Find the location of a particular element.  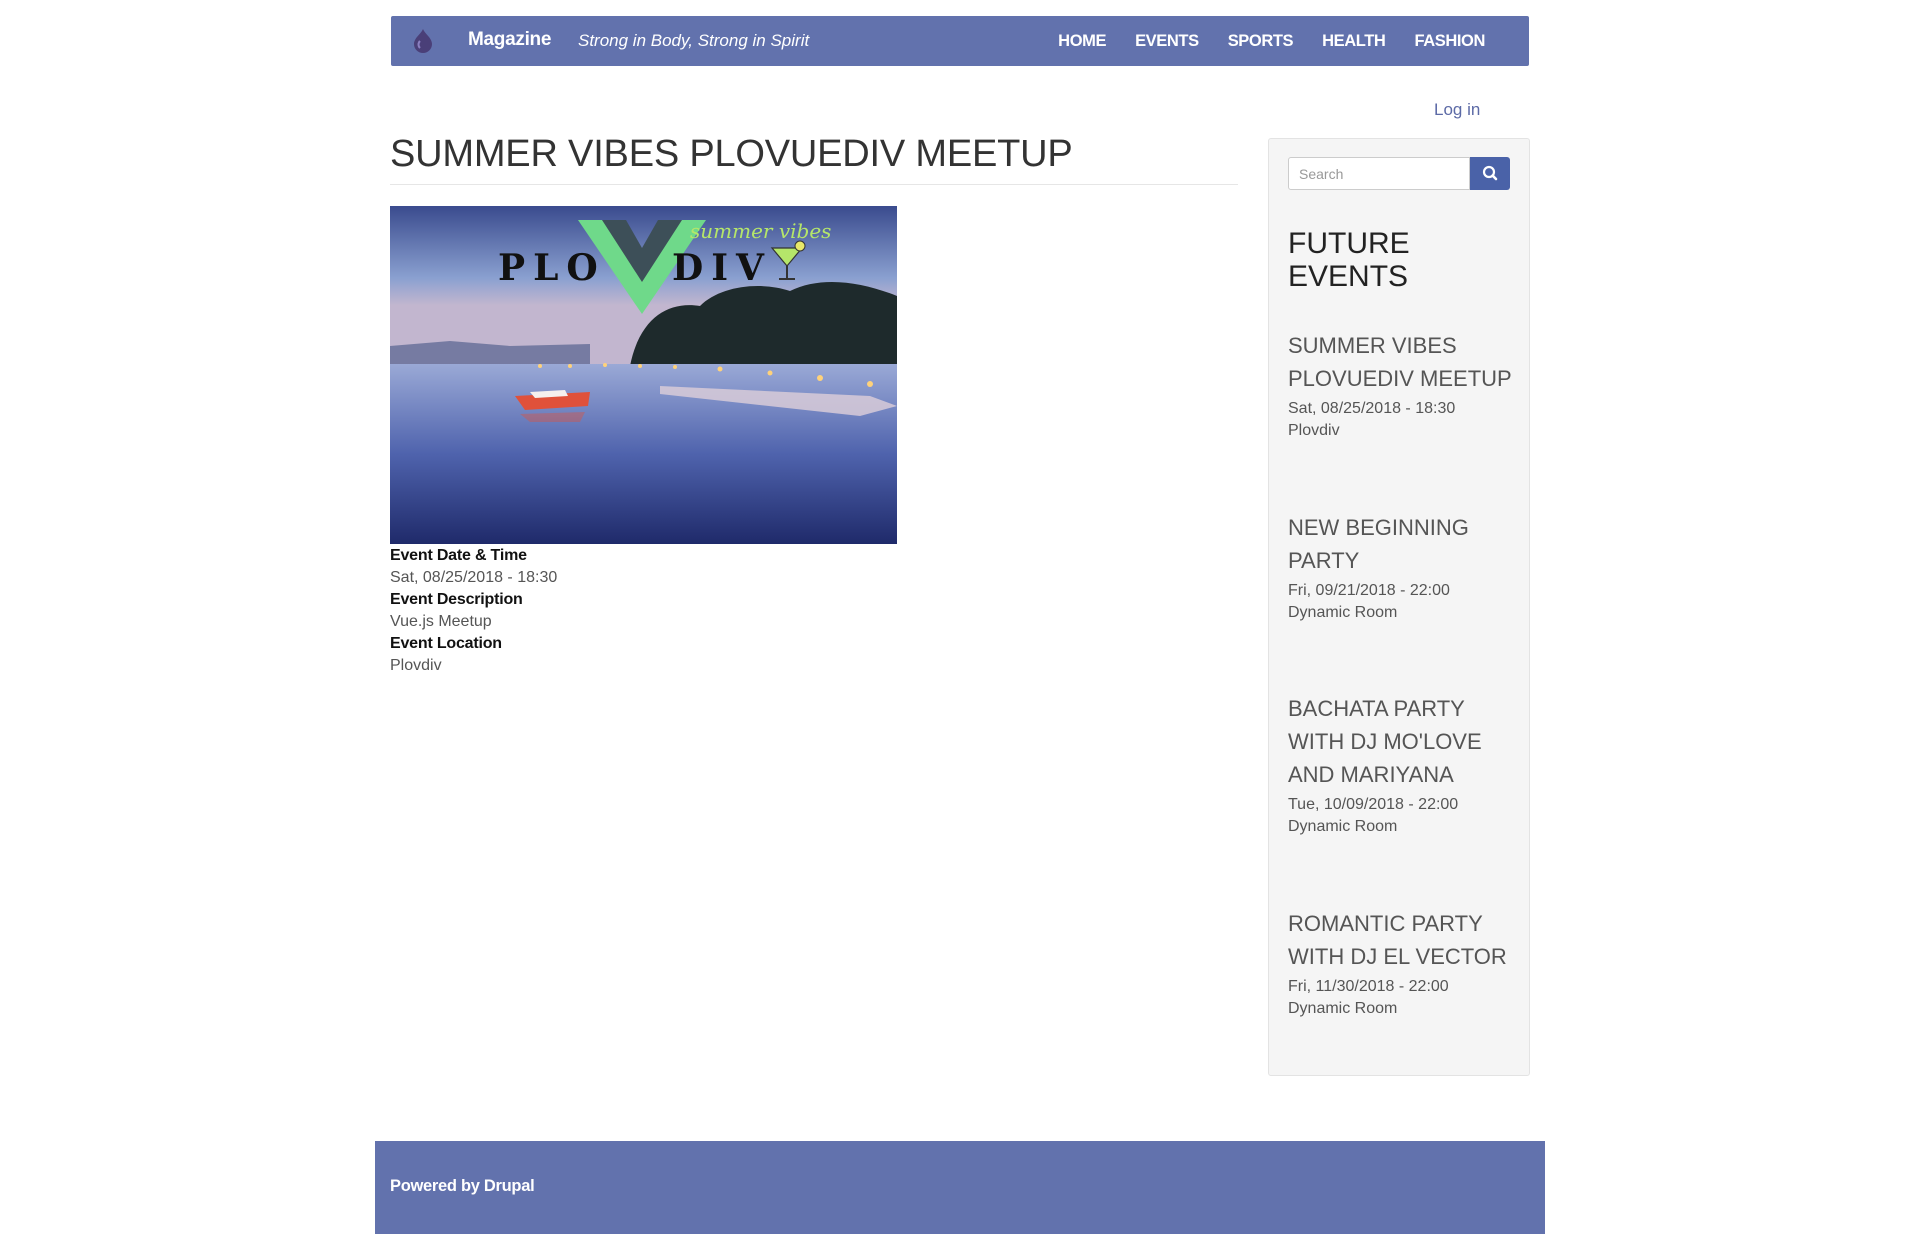

event-teaser-date: Fri, 11/30/2018 - 22:00 is located at coordinates (1368, 986).